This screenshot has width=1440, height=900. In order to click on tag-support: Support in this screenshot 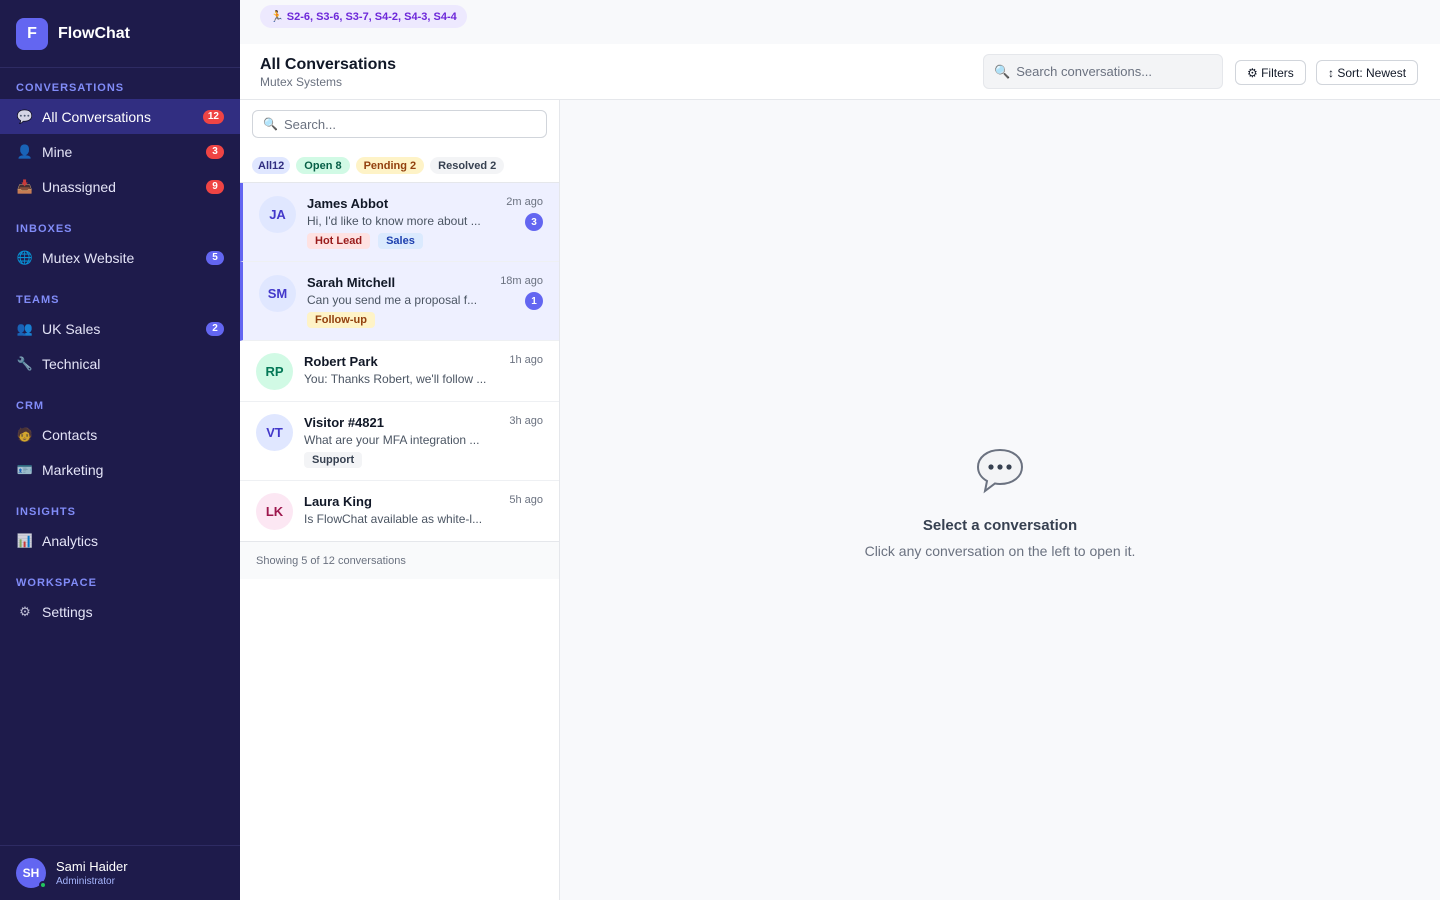, I will do `click(333, 460)`.